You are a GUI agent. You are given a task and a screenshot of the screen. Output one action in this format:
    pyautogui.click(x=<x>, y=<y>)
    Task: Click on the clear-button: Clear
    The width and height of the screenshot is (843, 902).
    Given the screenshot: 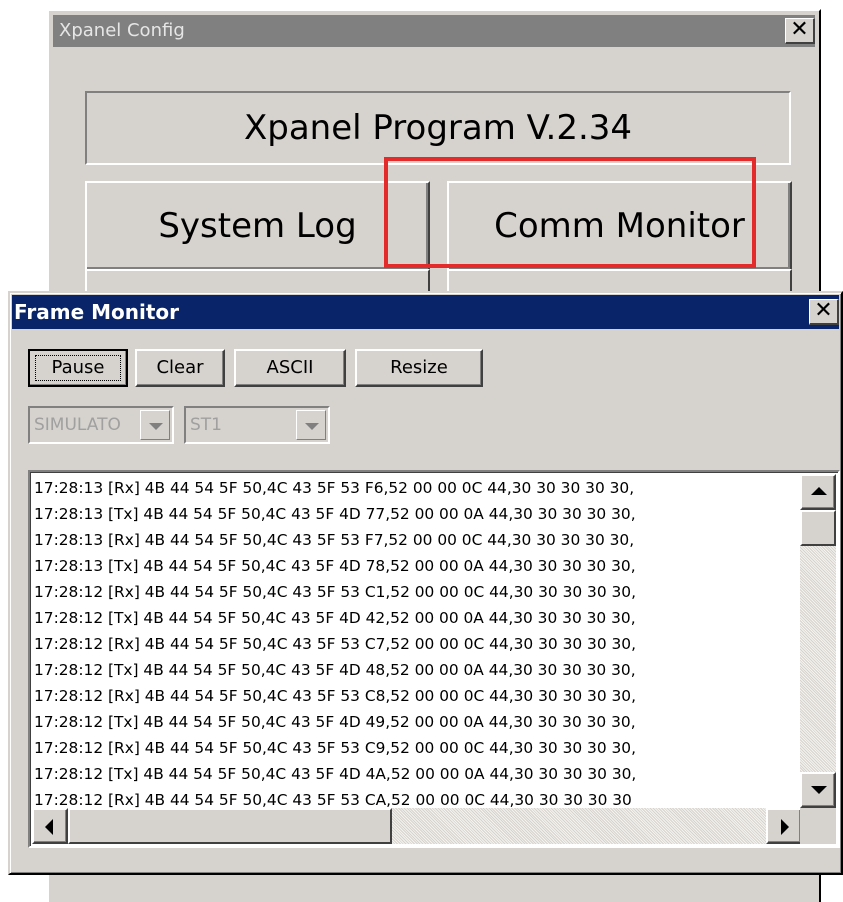 What is the action you would take?
    pyautogui.click(x=180, y=368)
    